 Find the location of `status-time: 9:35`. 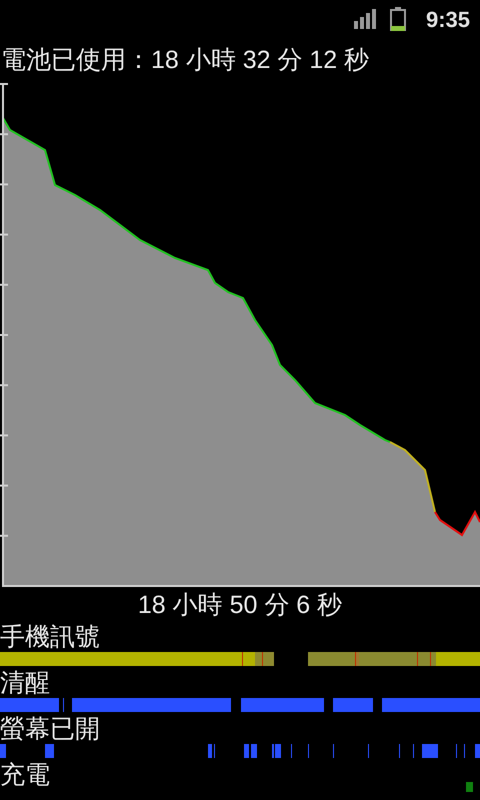

status-time: 9:35 is located at coordinates (448, 20).